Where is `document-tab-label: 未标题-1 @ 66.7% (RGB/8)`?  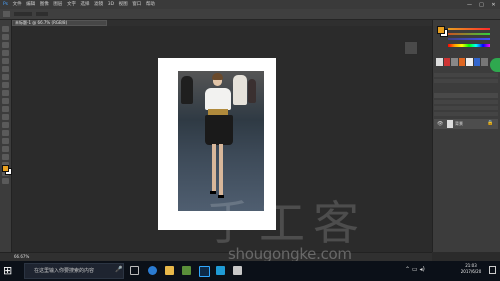 document-tab-label: 未标题-1 @ 66.7% (RGB/8) is located at coordinates (41, 22).